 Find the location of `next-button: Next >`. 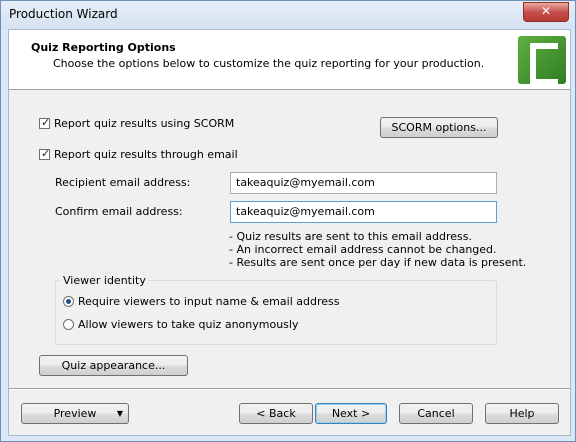

next-button: Next > is located at coordinates (351, 413).